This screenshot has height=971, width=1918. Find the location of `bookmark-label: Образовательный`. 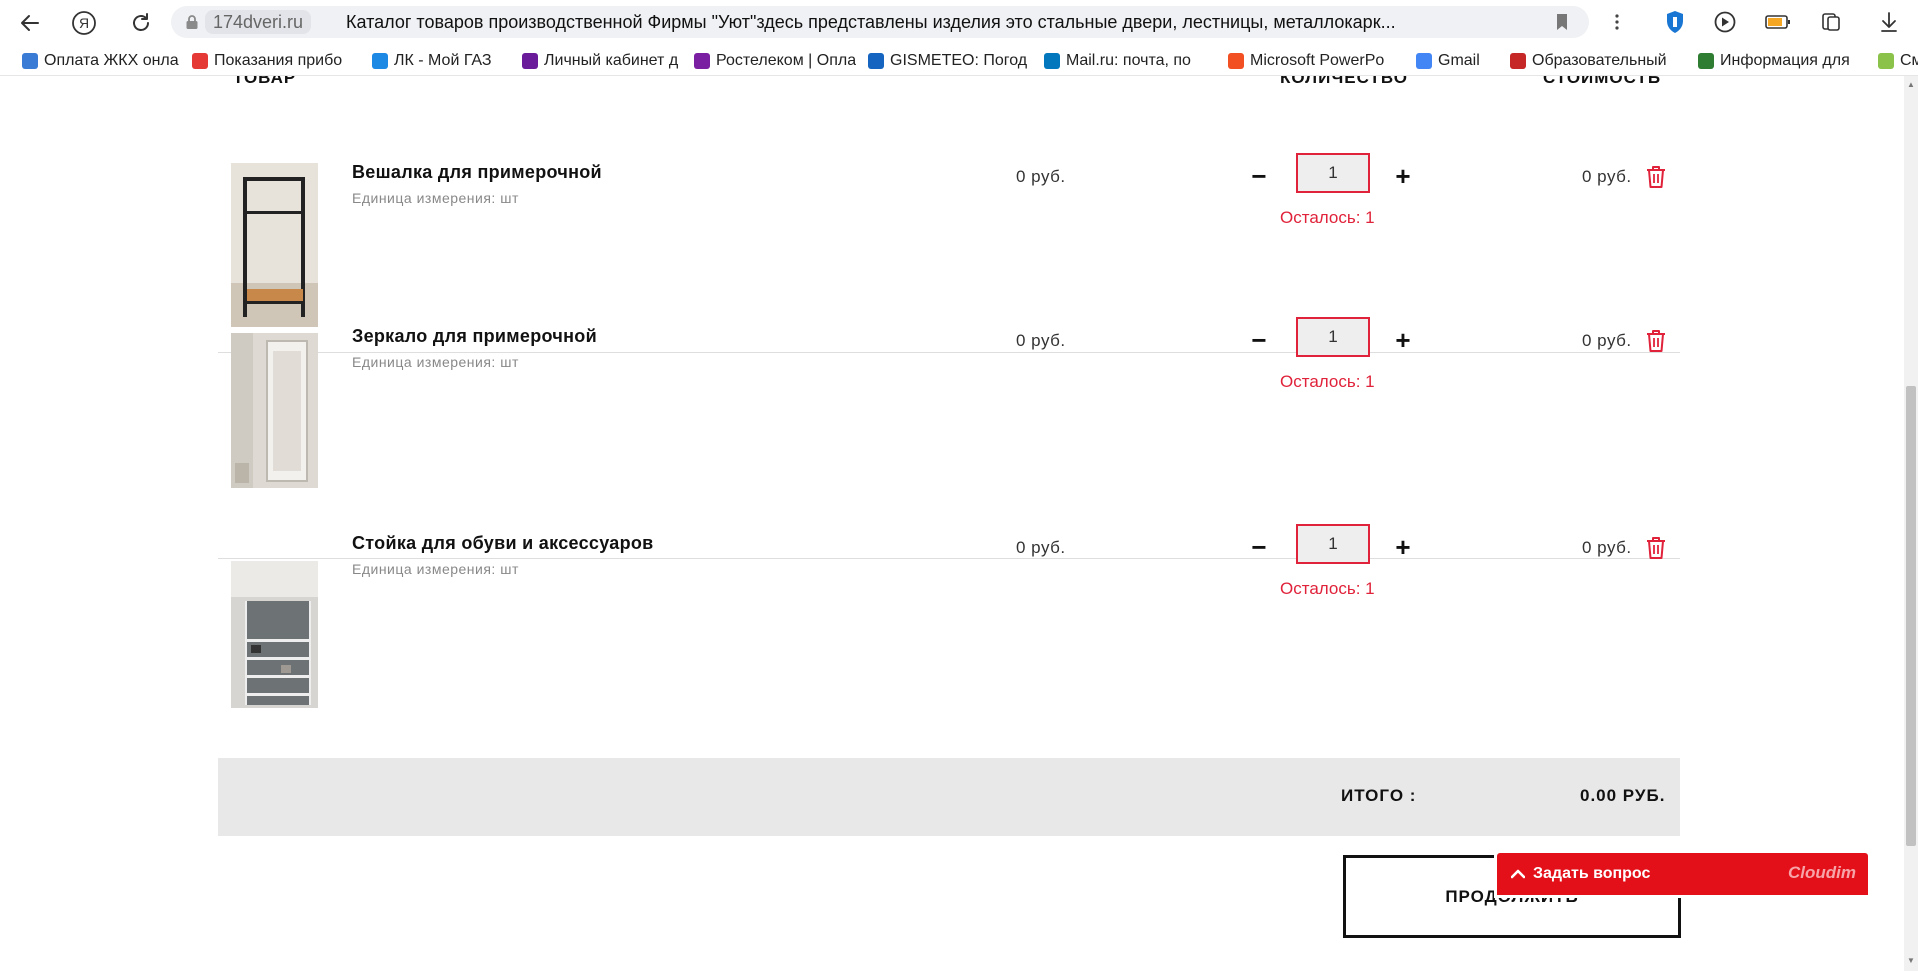

bookmark-label: Образовательный is located at coordinates (1599, 60).